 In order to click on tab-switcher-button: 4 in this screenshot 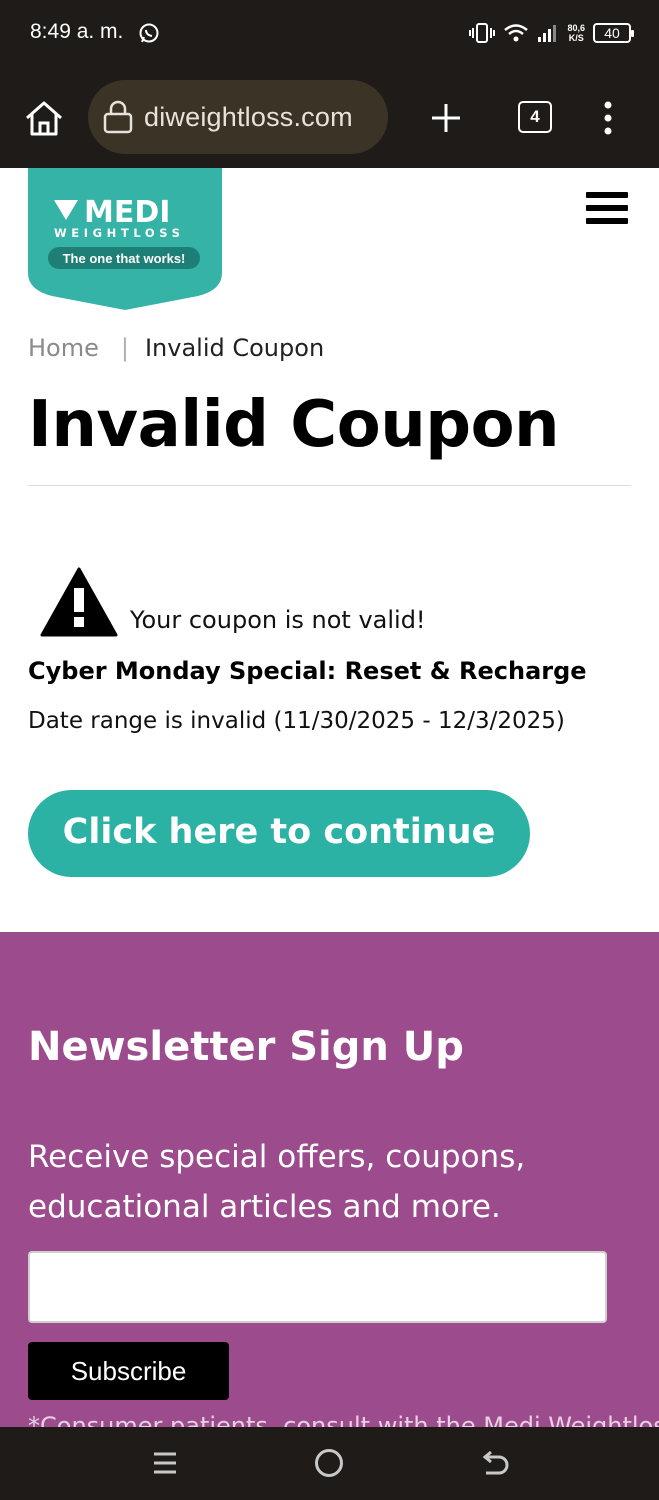, I will do `click(535, 117)`.